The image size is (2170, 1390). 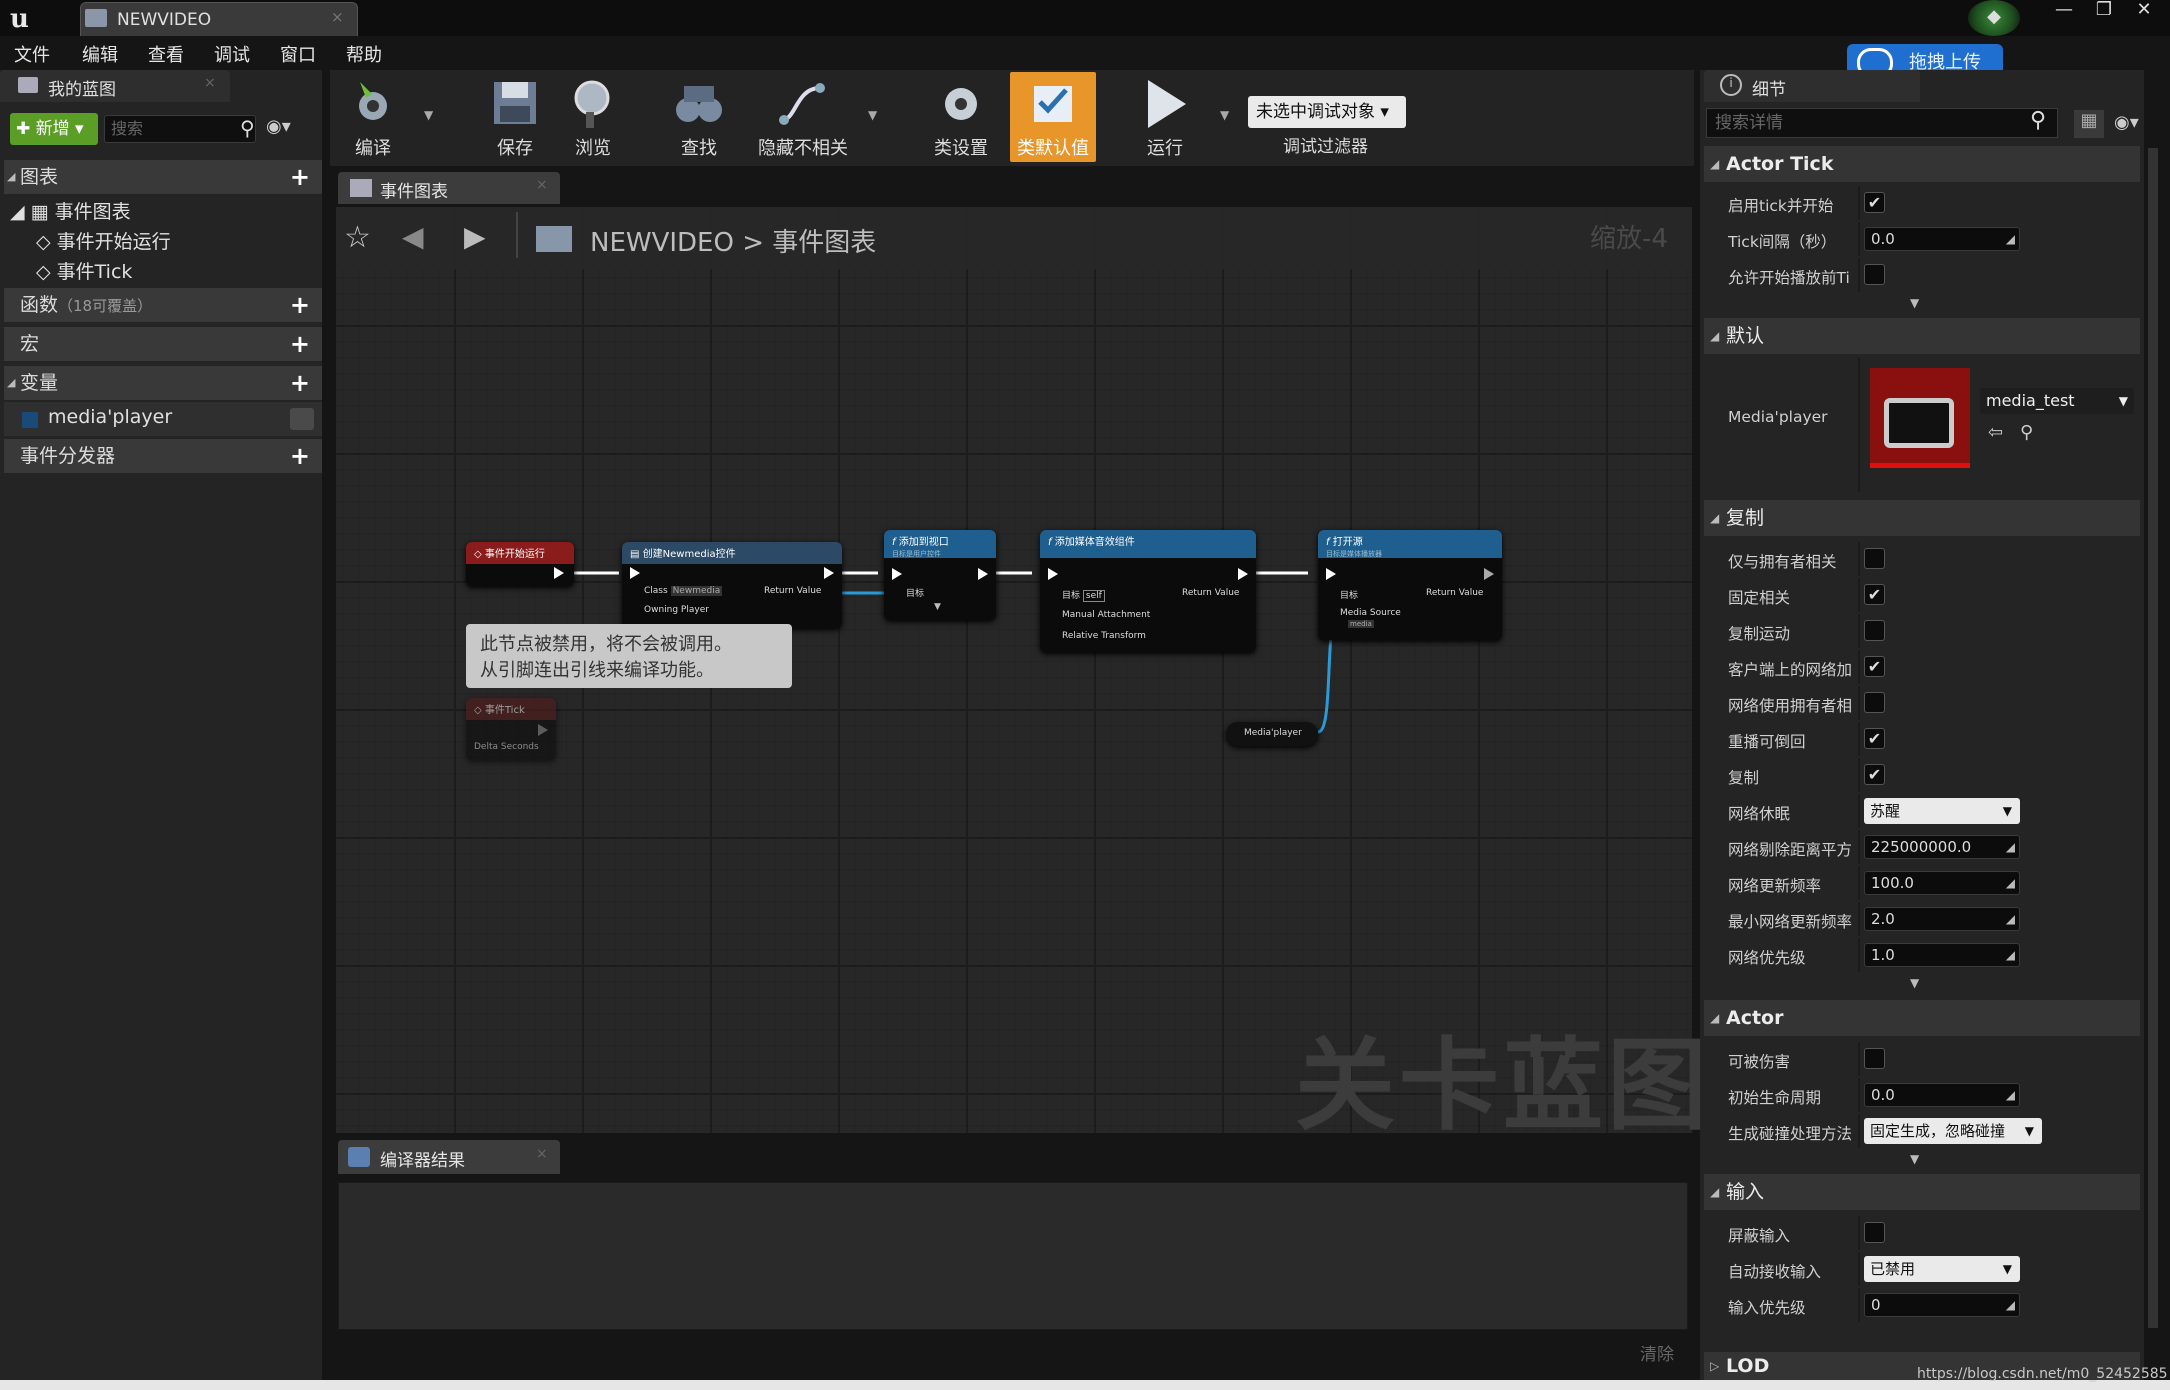 What do you see at coordinates (32, 54) in the screenshot?
I see `menu-file: 文件` at bounding box center [32, 54].